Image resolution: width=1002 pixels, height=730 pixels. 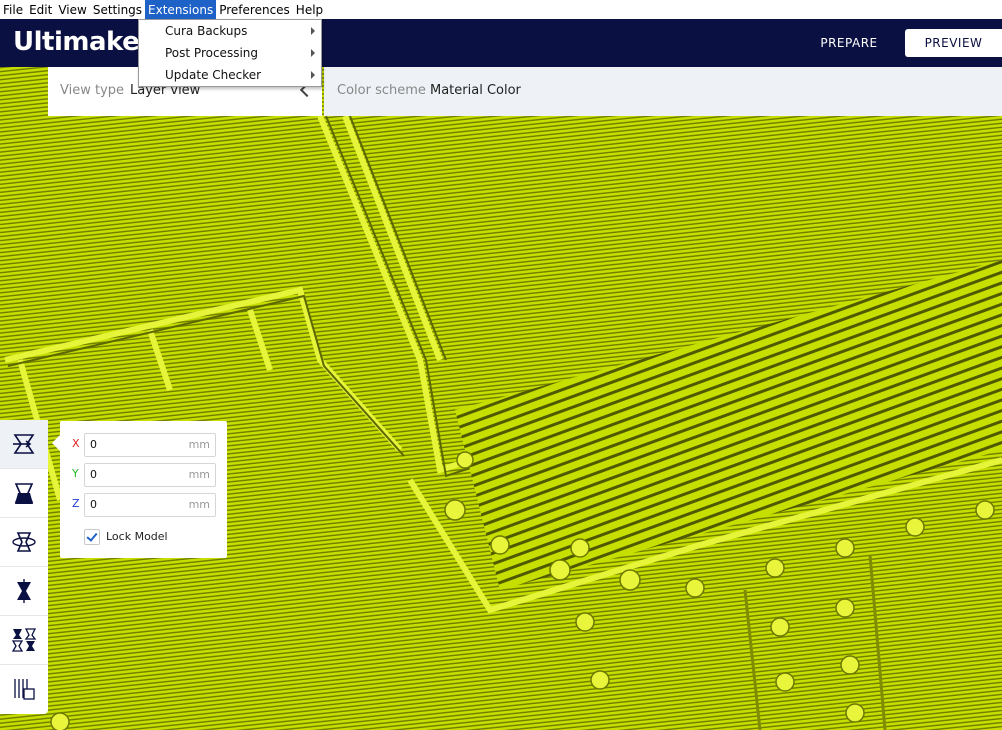 I want to click on menu-extensions: Extensions, so click(x=181, y=9).